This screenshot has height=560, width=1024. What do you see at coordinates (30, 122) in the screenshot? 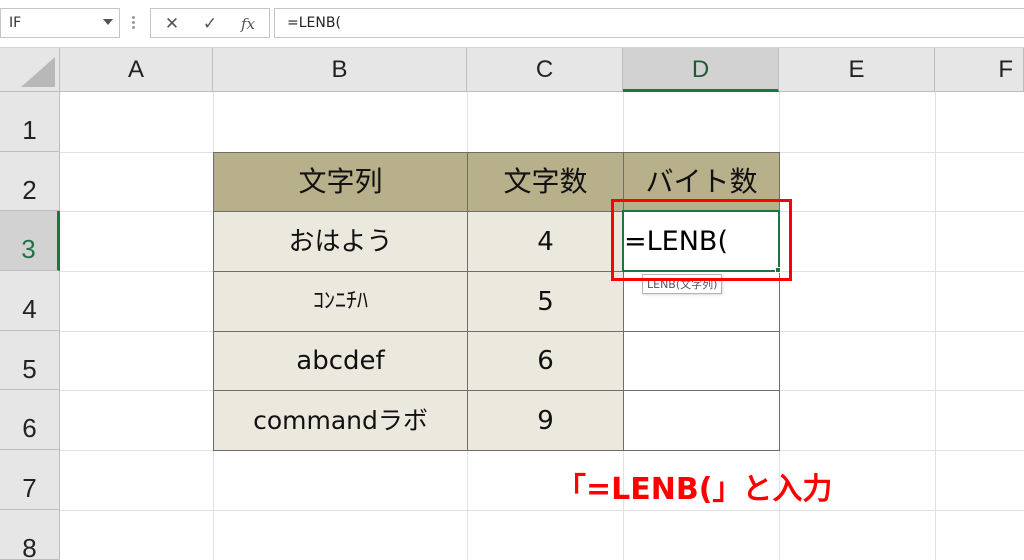
I see `row-header-1: 1` at bounding box center [30, 122].